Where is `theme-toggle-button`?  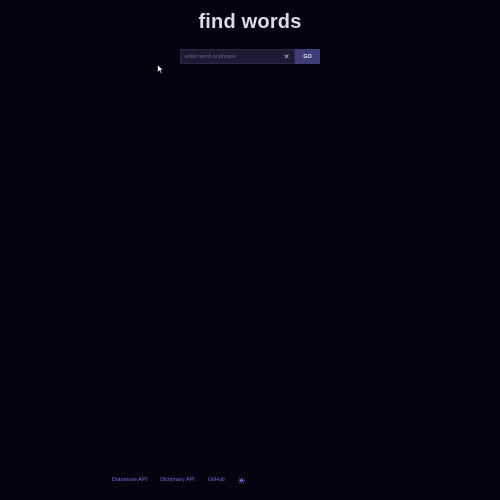 theme-toggle-button is located at coordinates (242, 480).